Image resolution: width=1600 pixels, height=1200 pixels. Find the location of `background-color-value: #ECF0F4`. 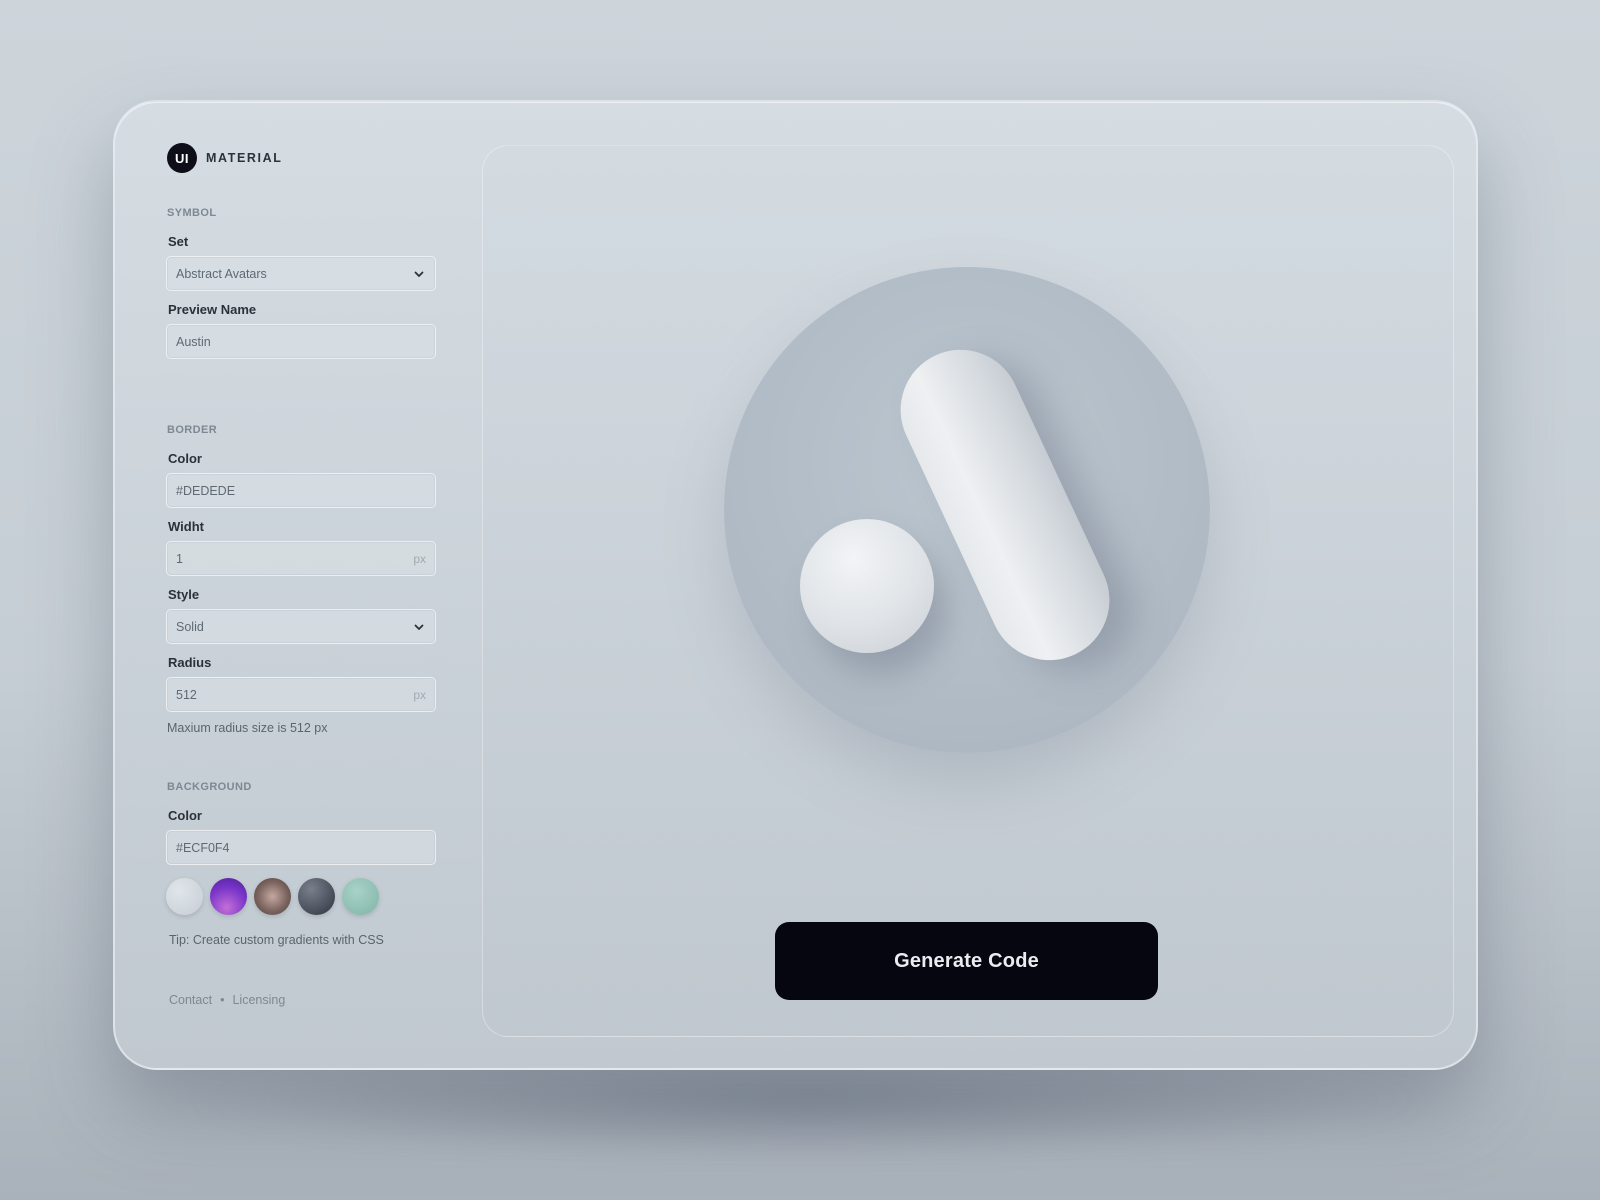

background-color-value: #ECF0F4 is located at coordinates (203, 847).